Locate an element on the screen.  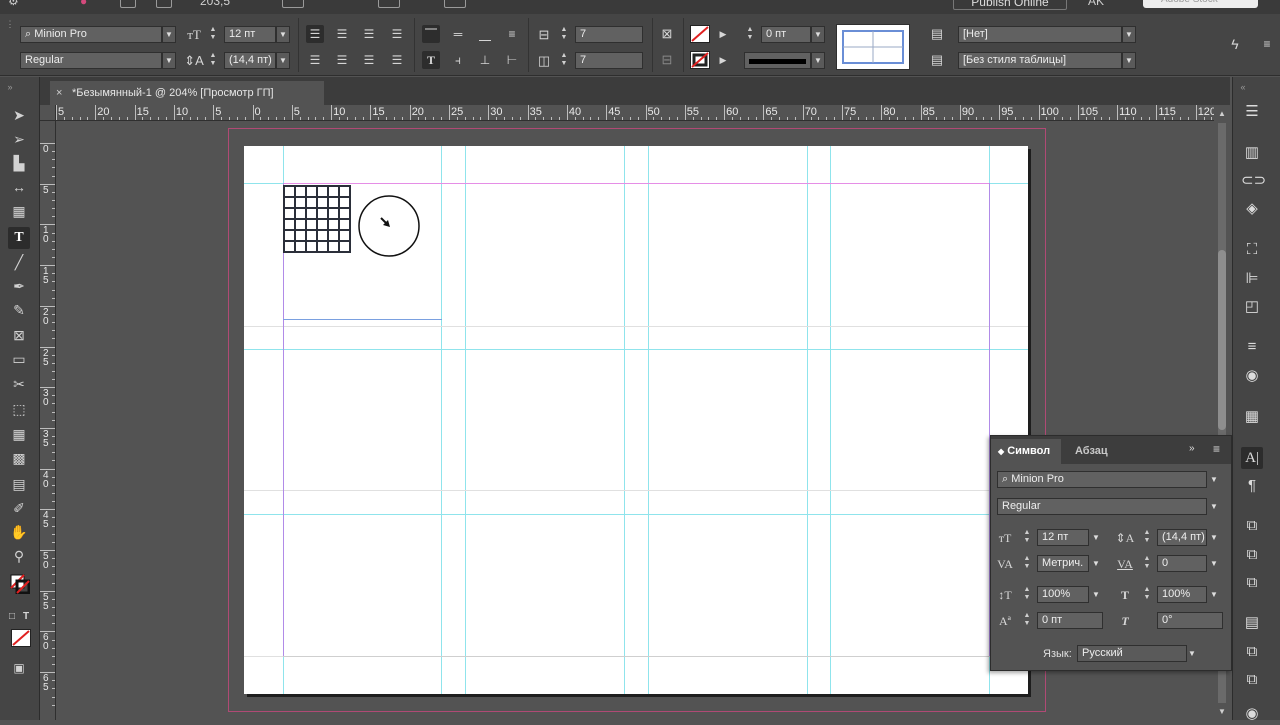
scroll-thumb is located at coordinates (1222, 340).